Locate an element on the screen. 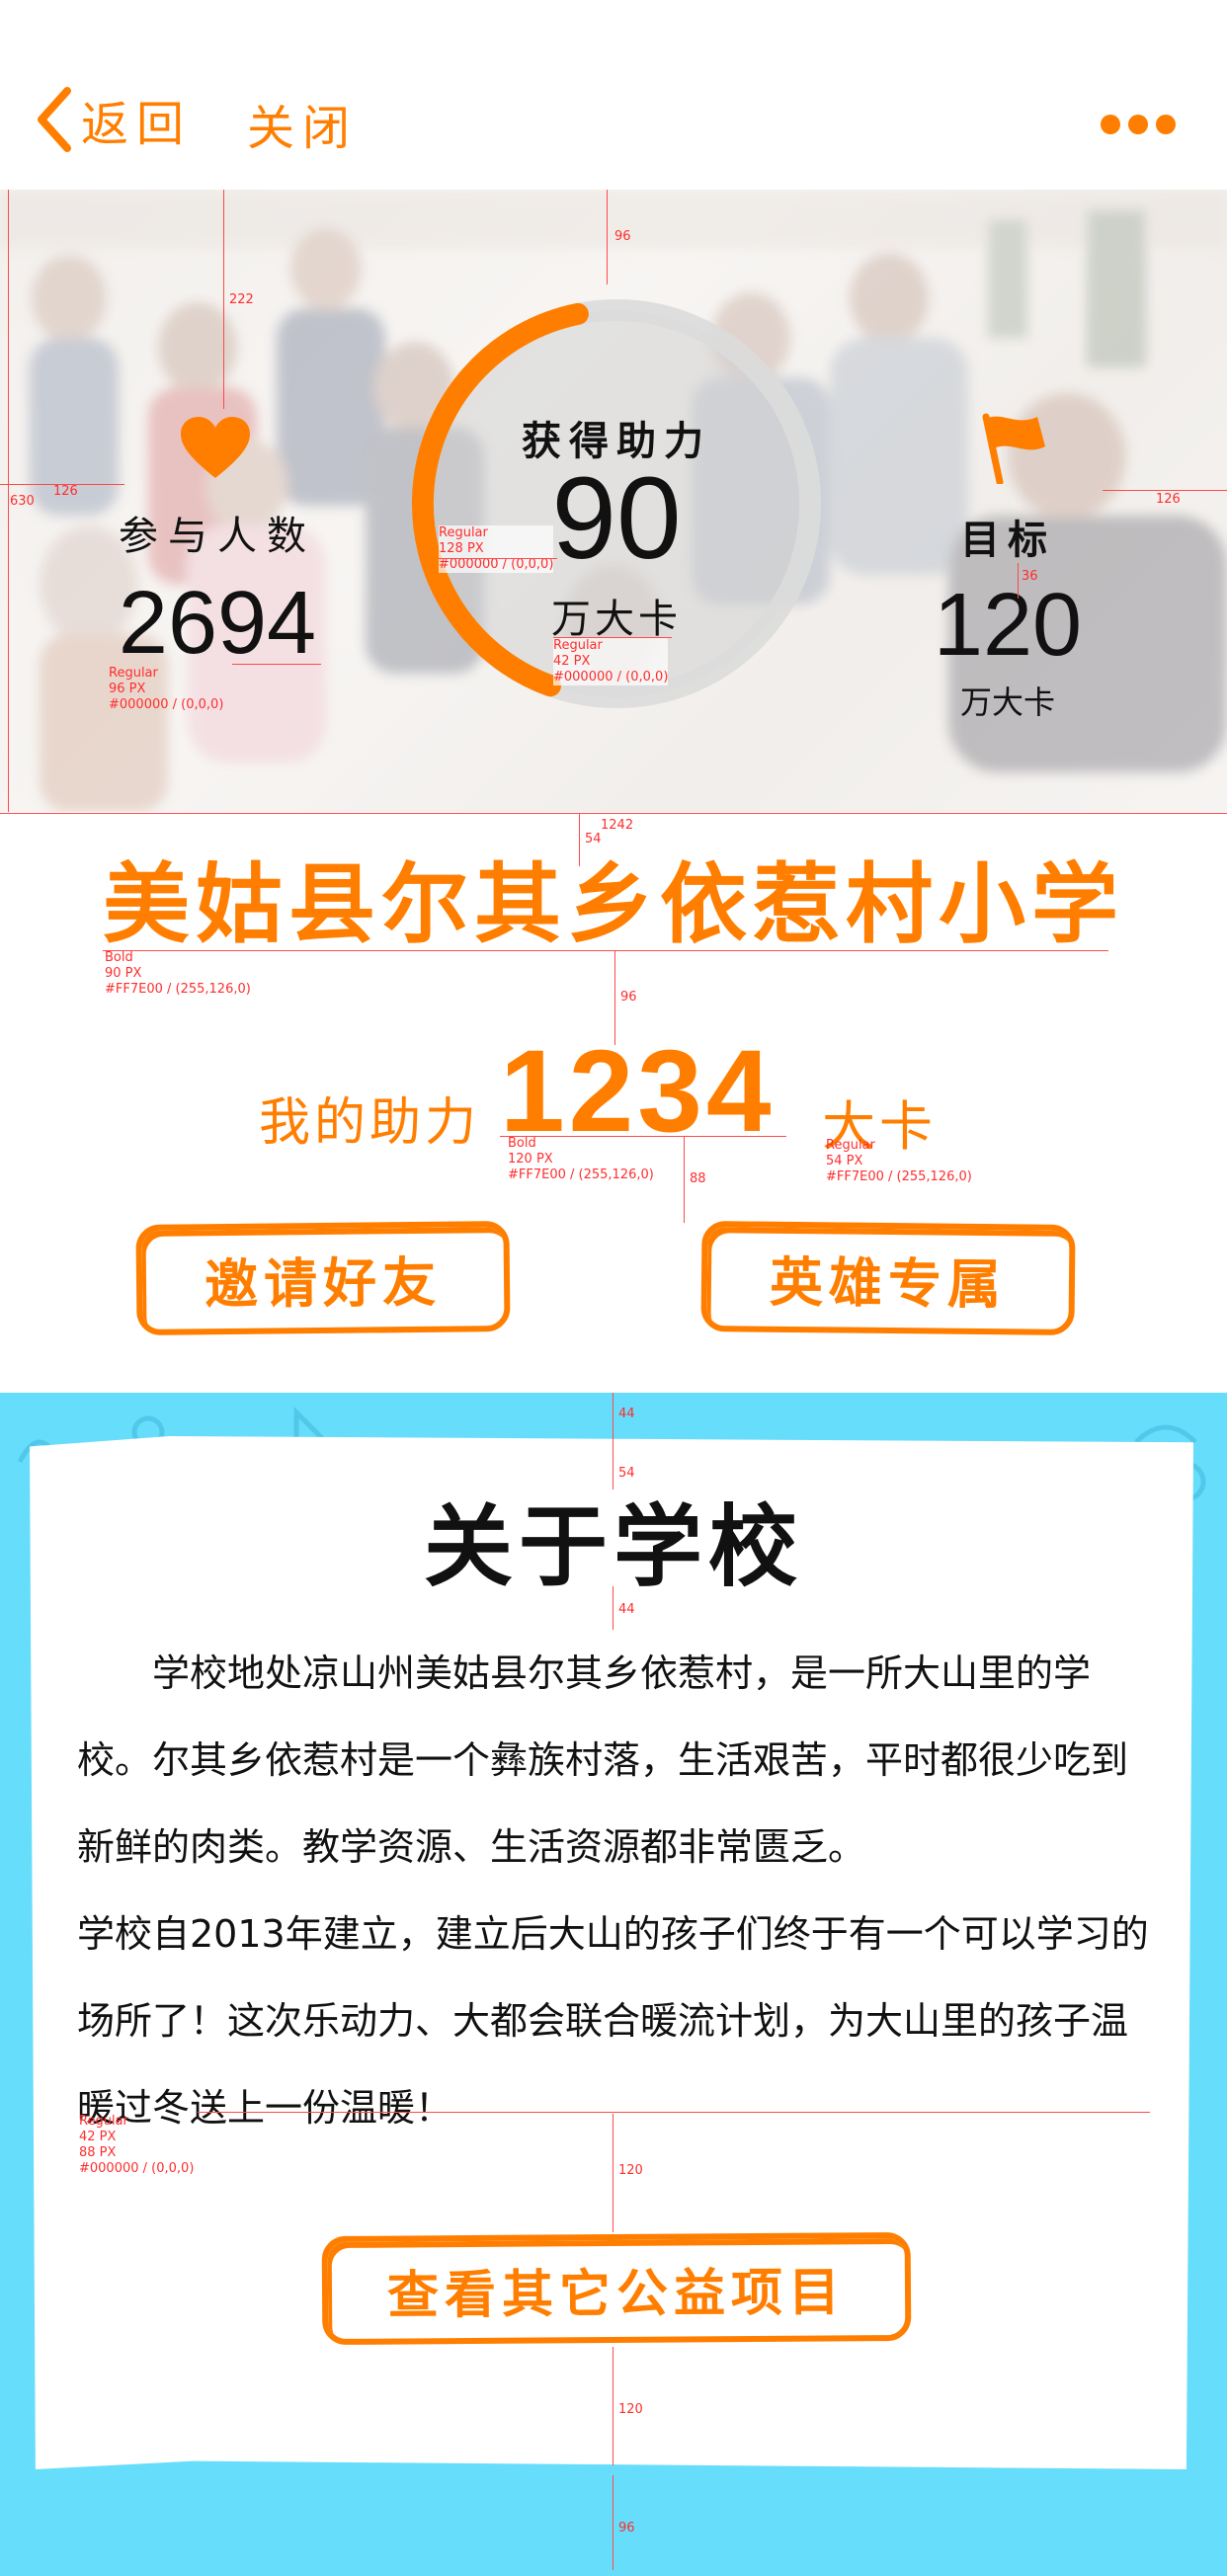  spec-note: Regular 128 PX #000000 / (0,0,0) is located at coordinates (496, 549).